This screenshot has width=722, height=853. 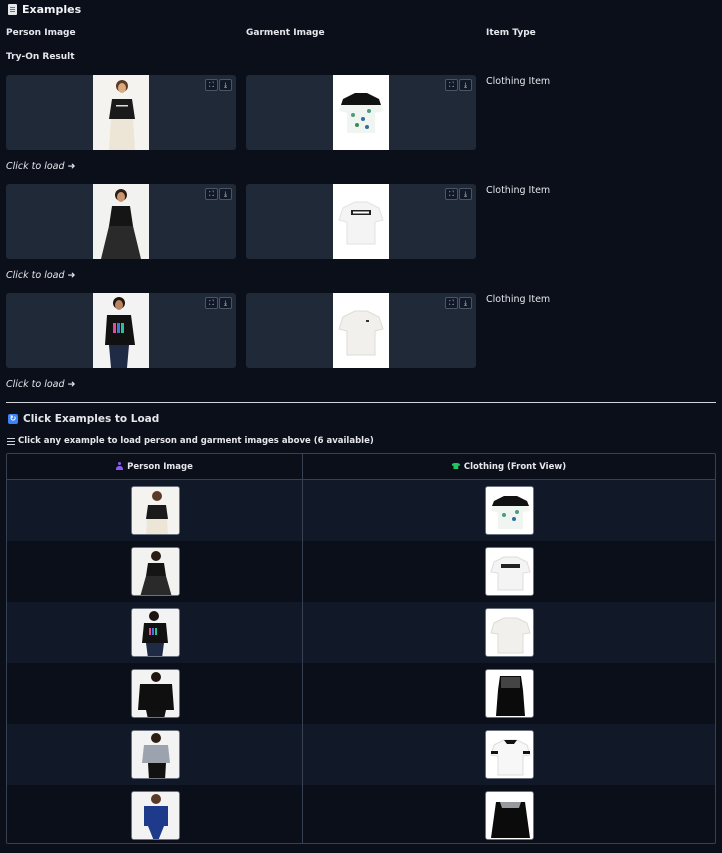 What do you see at coordinates (13, 419) in the screenshot?
I see `refresh-icon: ↻` at bounding box center [13, 419].